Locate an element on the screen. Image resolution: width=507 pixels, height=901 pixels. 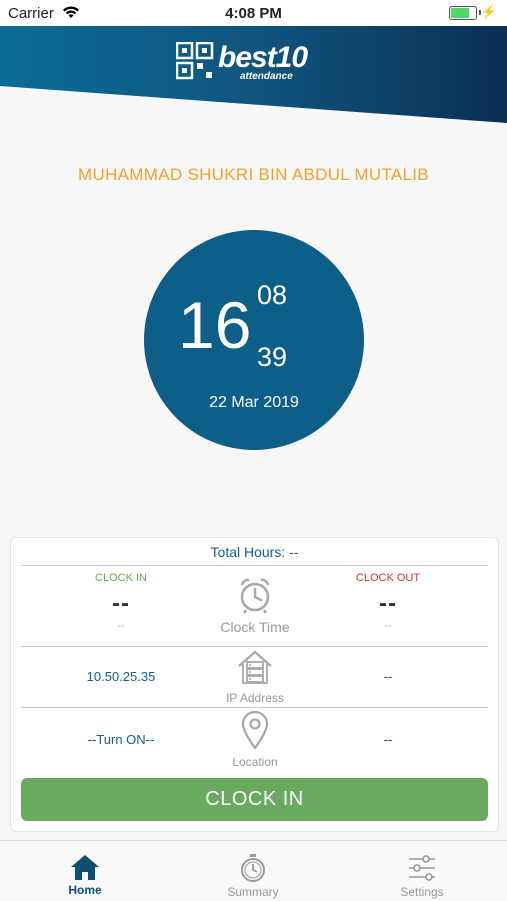
tab-bar: Home Summary Settings is located at coordinates (253, 870).